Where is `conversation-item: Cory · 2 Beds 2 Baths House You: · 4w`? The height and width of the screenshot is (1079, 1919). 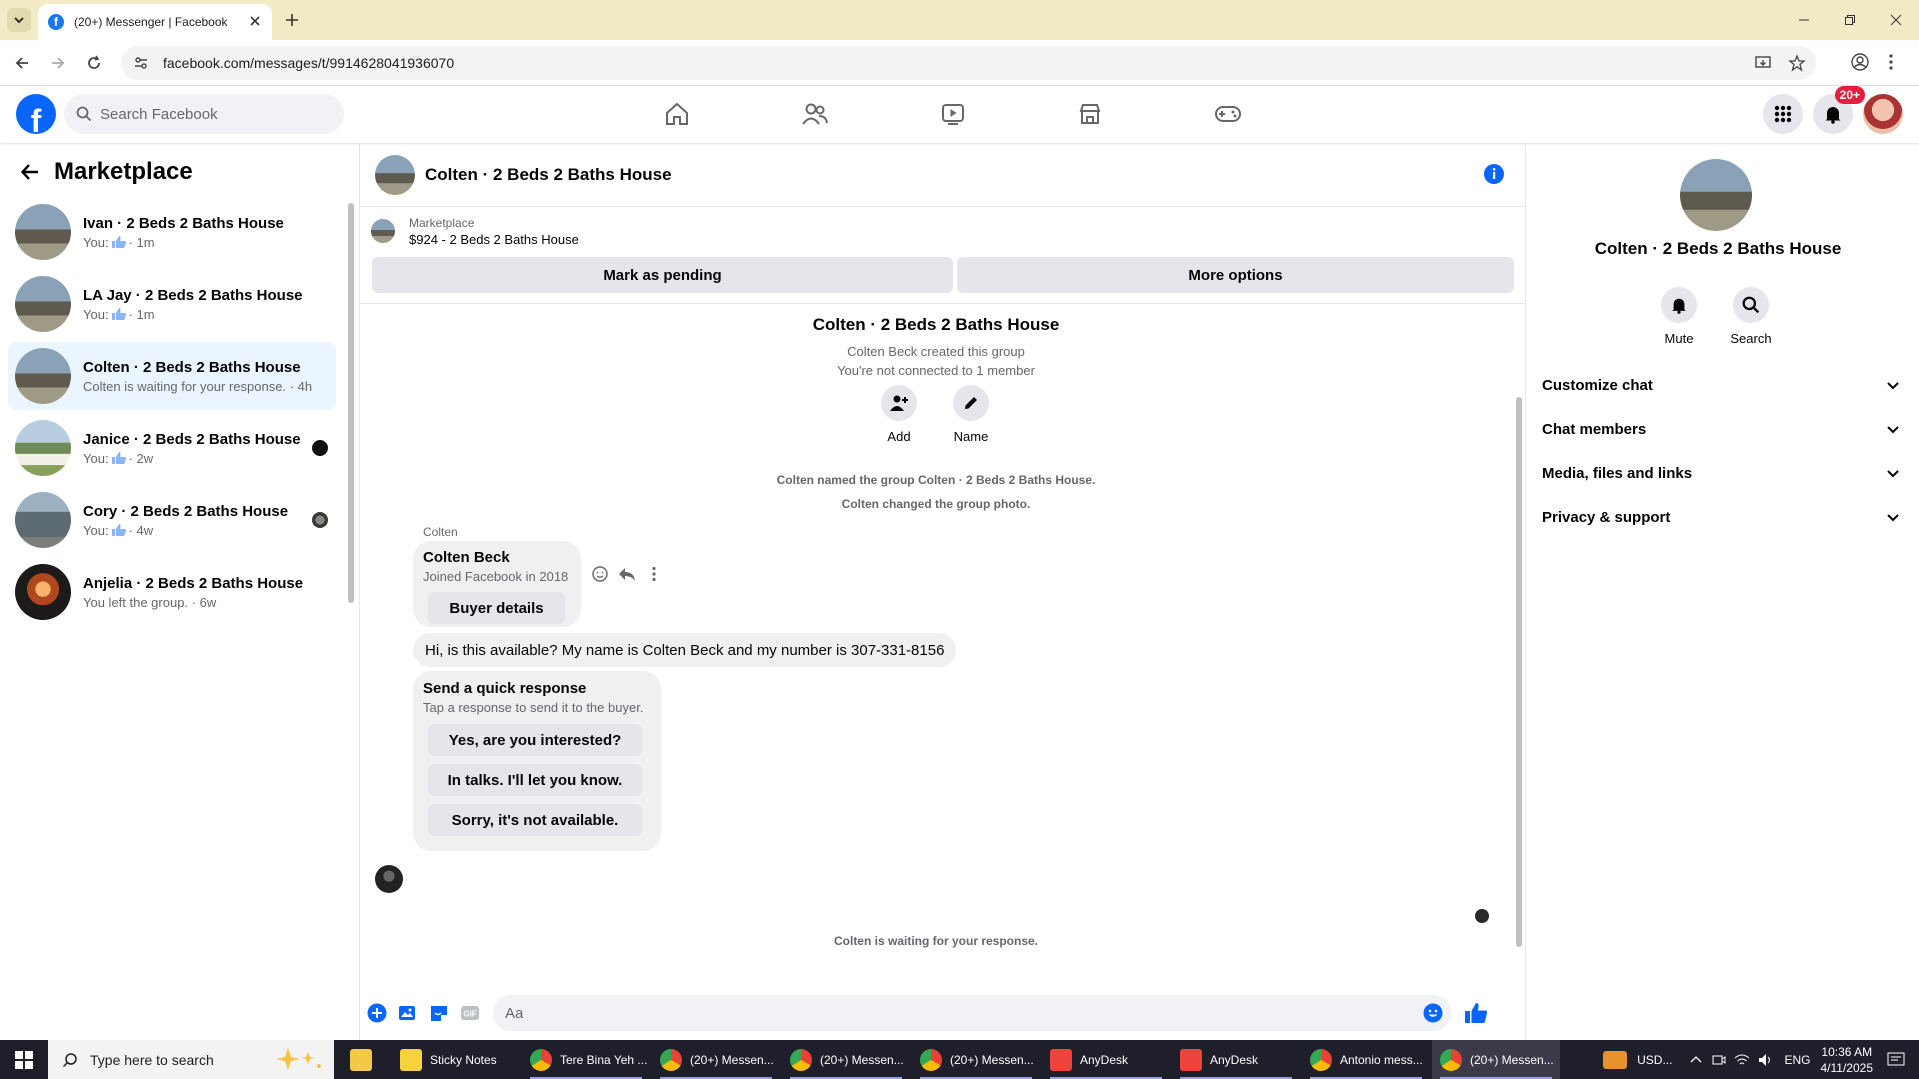 conversation-item: Cory · 2 Beds 2 Baths House You: · 4w is located at coordinates (172, 520).